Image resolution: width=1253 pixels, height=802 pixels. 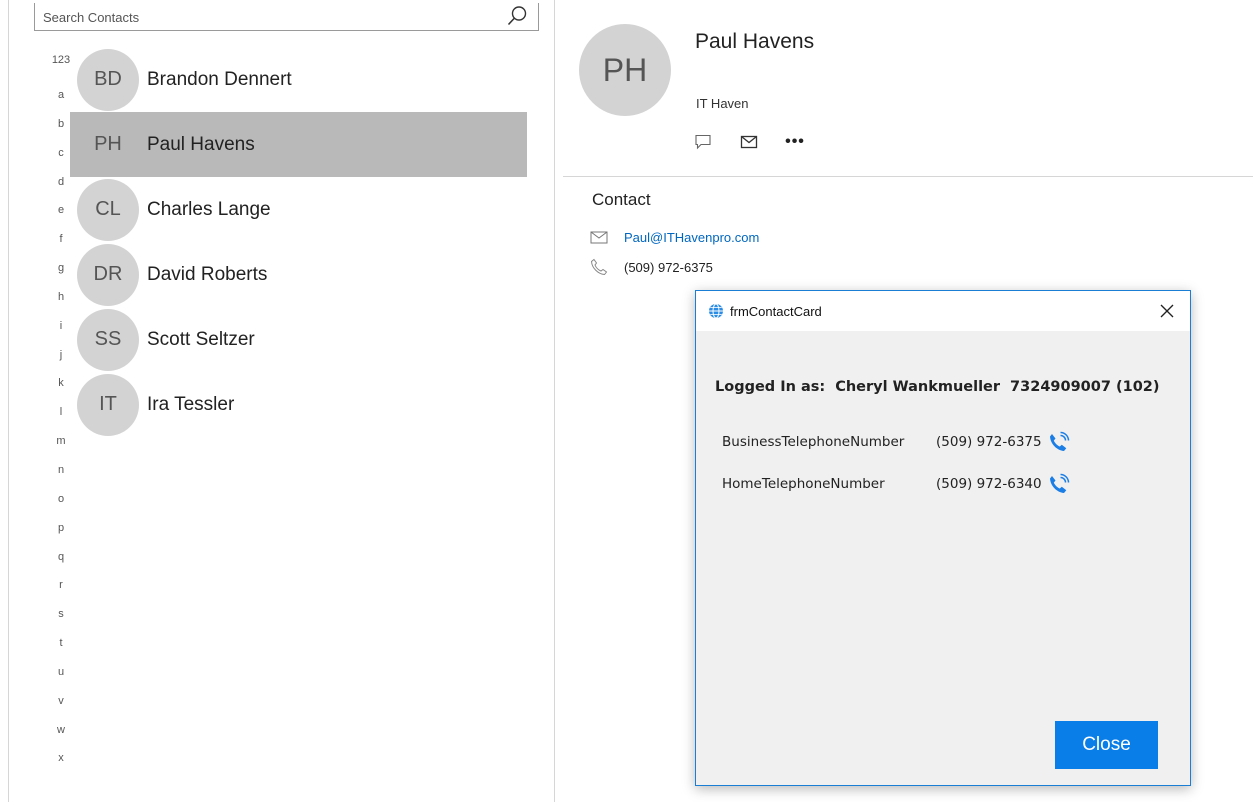 What do you see at coordinates (8, 401) in the screenshot?
I see `left-border` at bounding box center [8, 401].